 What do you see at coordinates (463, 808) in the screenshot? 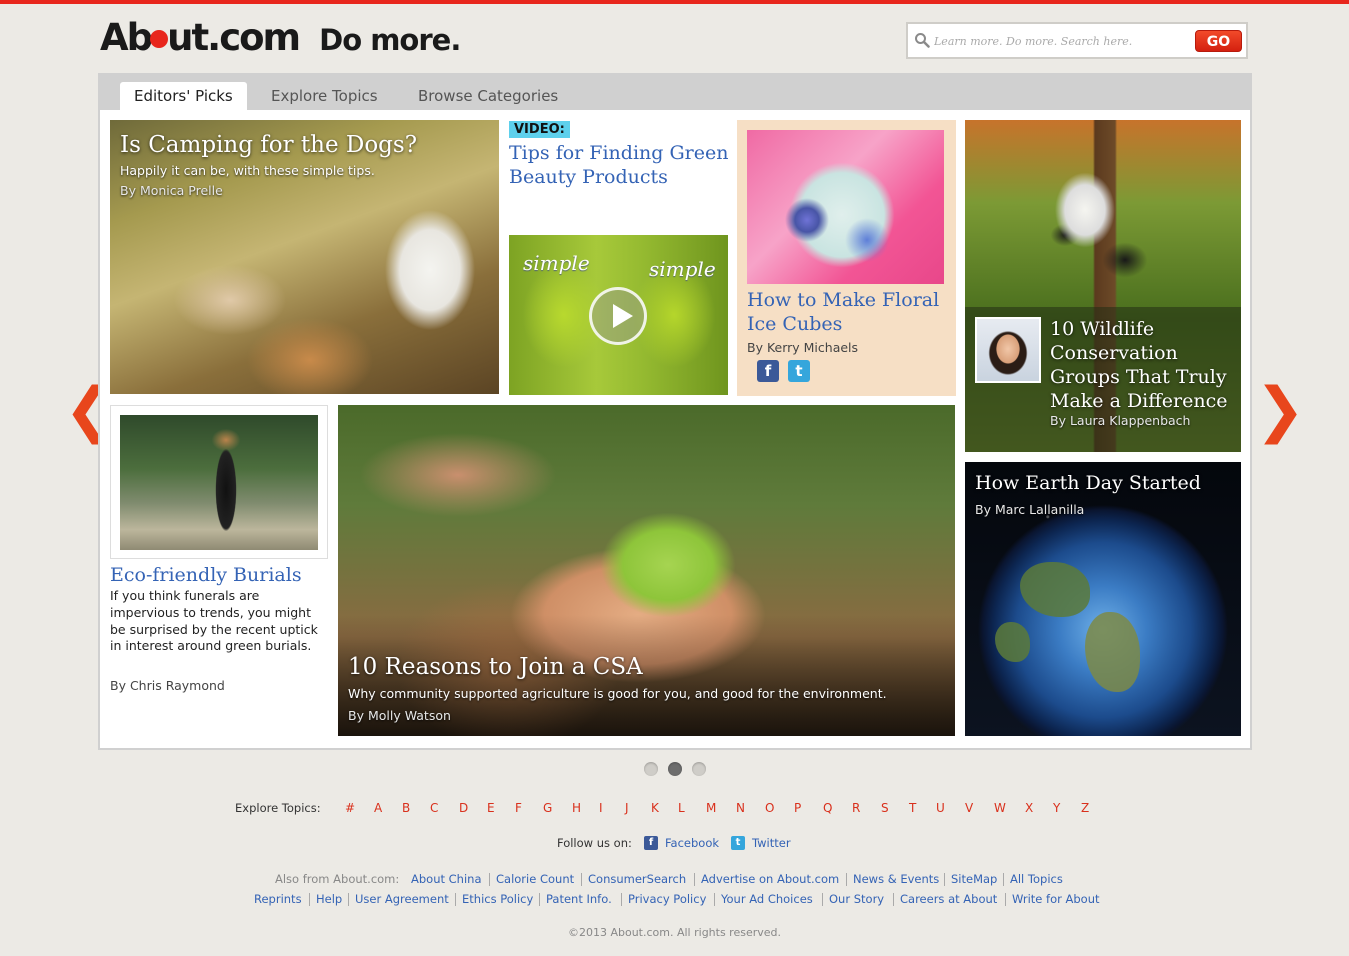
I see `topic-letter-link: D` at bounding box center [463, 808].